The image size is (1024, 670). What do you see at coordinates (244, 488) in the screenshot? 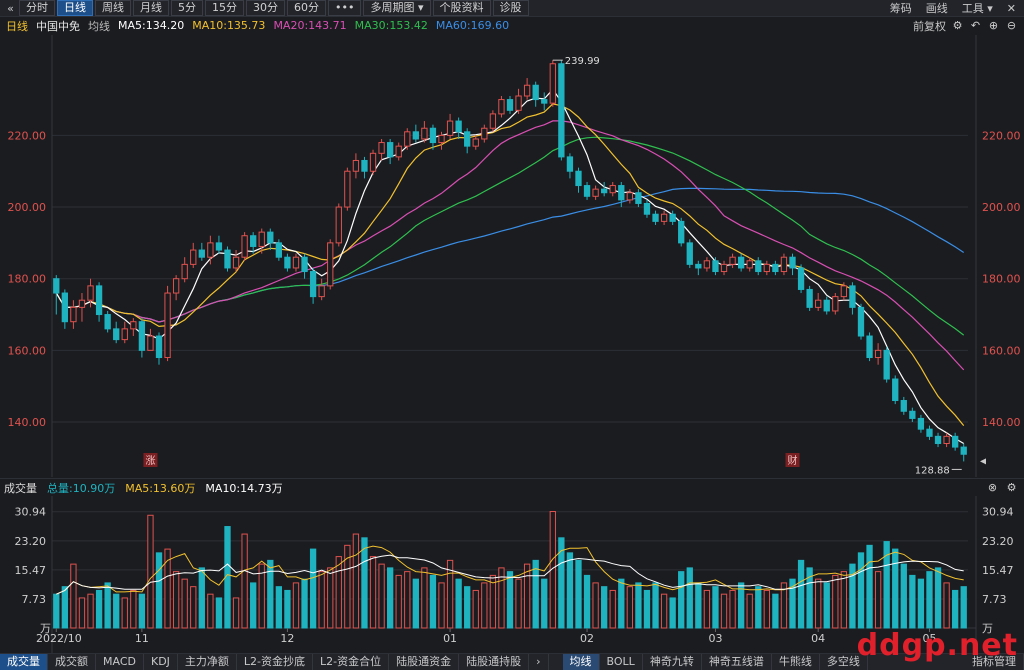
I see `volume-ma10: MA10:14.73万` at bounding box center [244, 488].